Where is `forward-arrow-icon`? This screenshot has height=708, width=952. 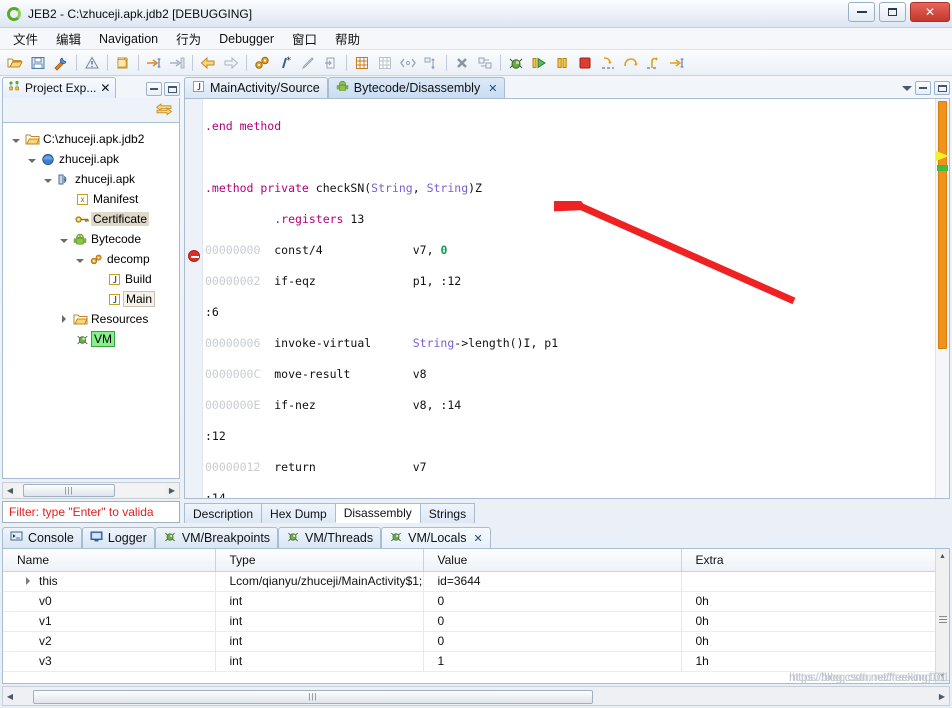
forward-arrow-icon is located at coordinates (231, 63).